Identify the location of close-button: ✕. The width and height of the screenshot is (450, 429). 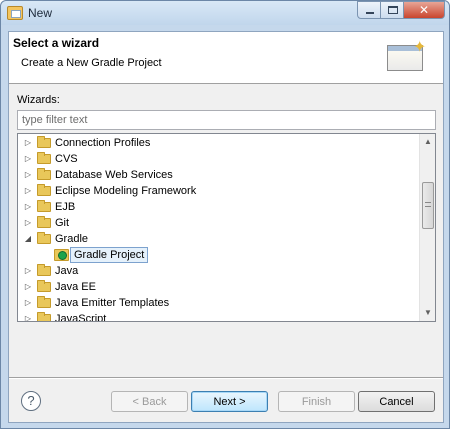
(424, 10).